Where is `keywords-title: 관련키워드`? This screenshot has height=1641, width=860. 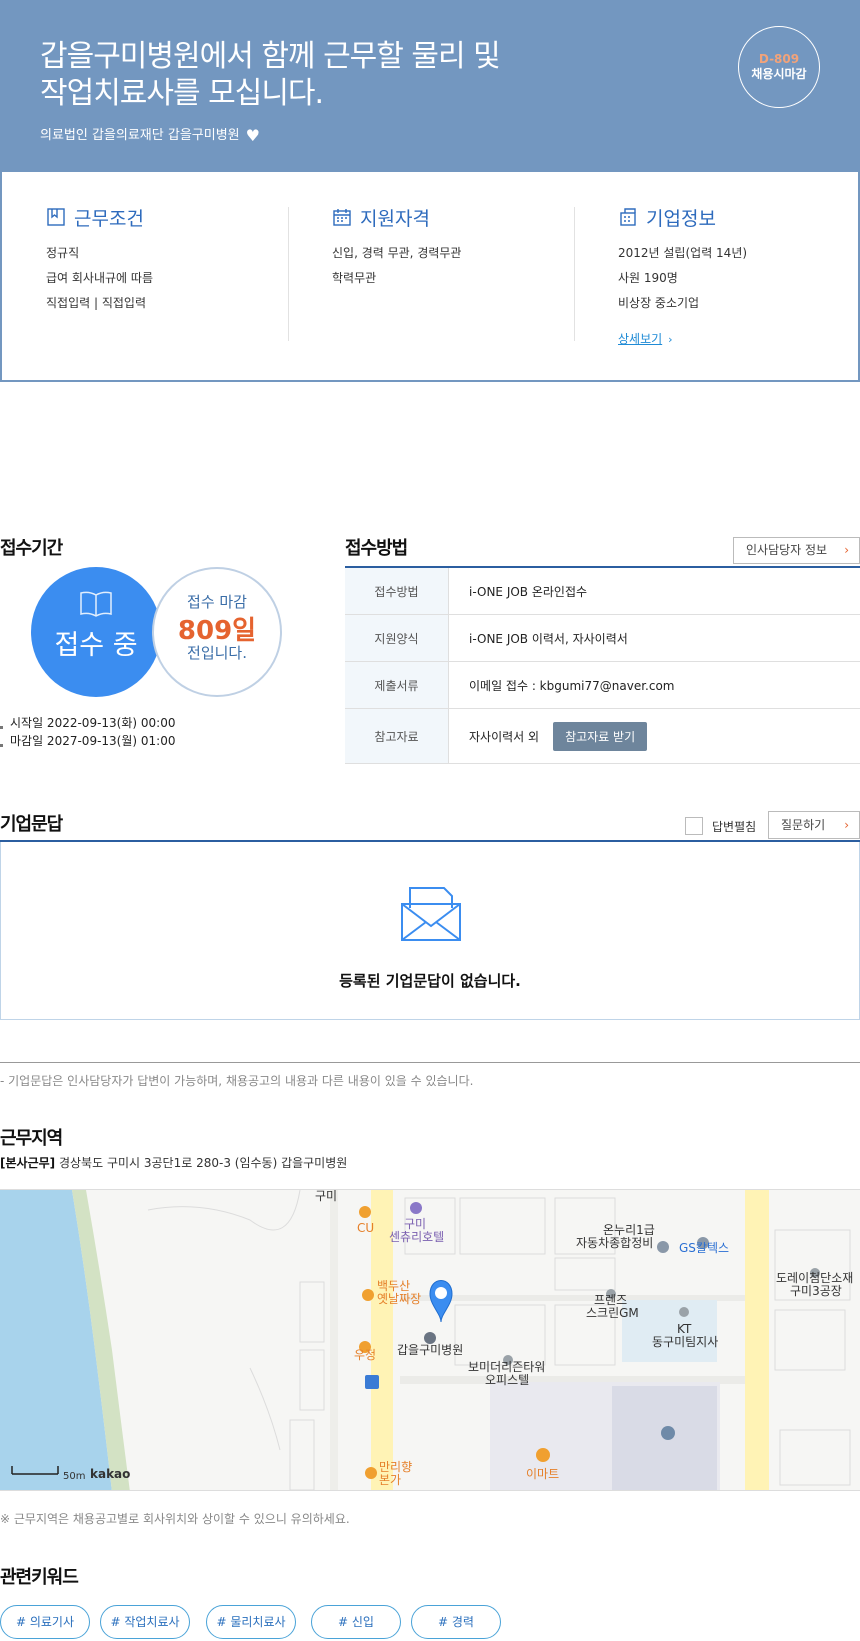
keywords-title: 관련키워드 is located at coordinates (39, 1577).